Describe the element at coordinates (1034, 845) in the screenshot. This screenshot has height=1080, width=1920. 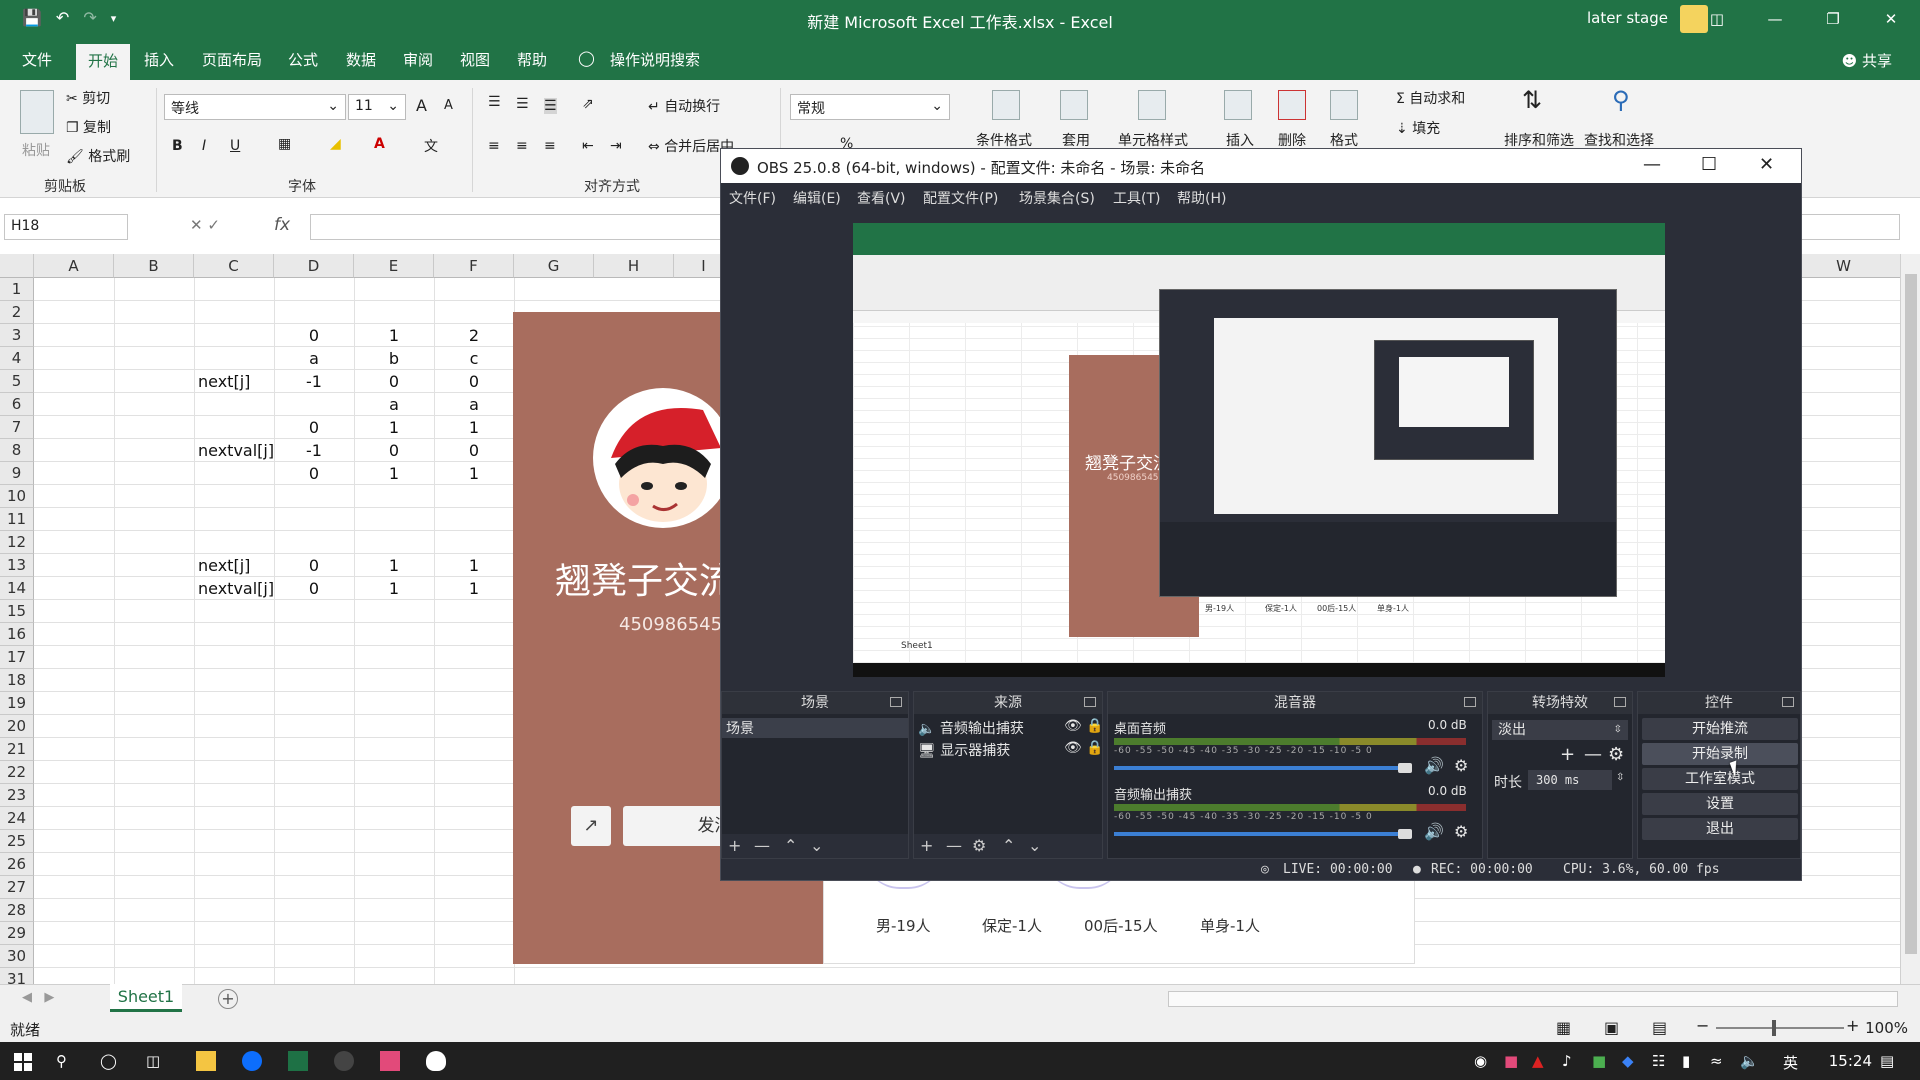
I see `move-down-icon: ⌄` at that location.